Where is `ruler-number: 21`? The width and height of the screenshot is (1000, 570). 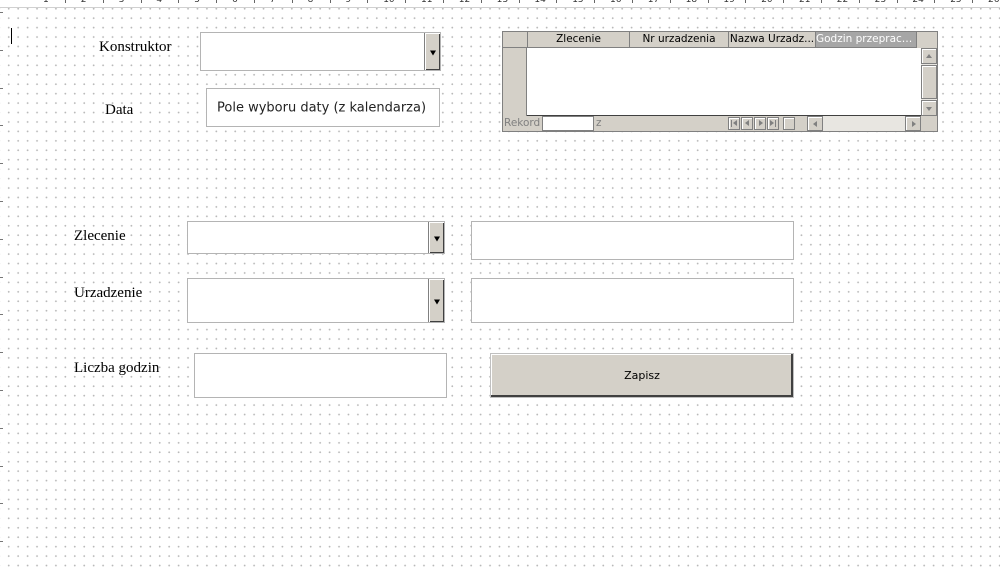
ruler-number: 21 is located at coordinates (805, 2).